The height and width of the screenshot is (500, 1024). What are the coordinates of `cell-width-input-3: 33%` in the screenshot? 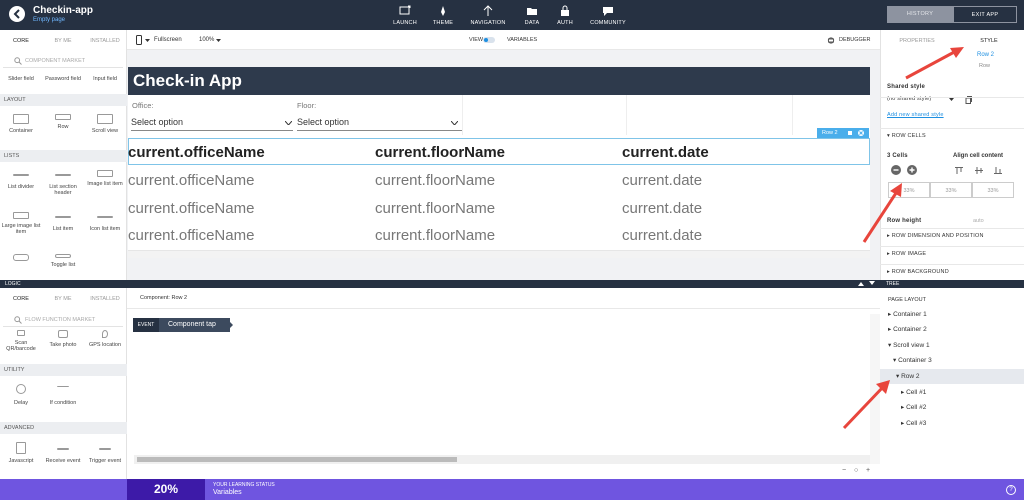 It's located at (993, 190).